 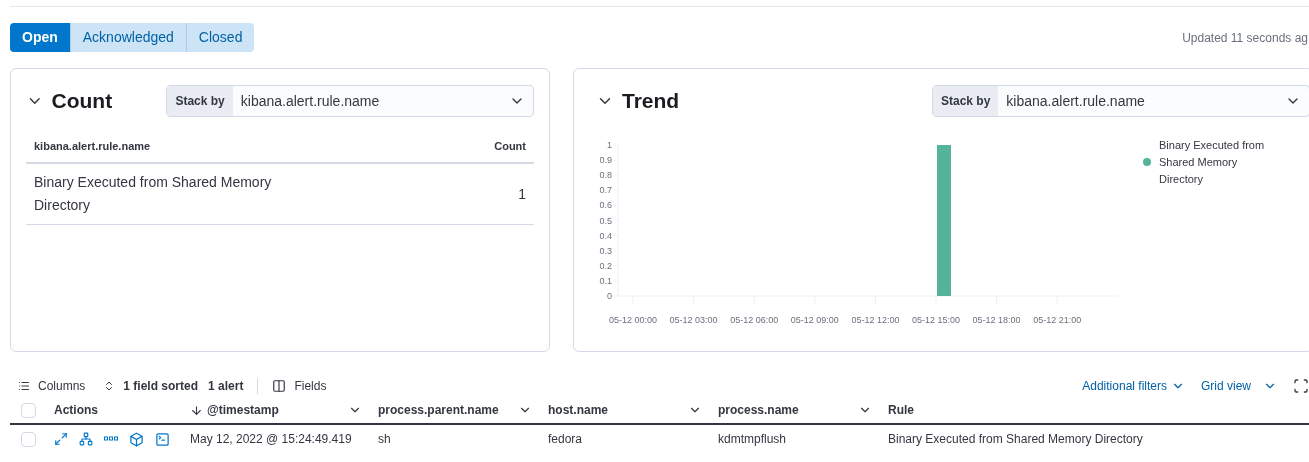 What do you see at coordinates (1219, 162) in the screenshot?
I see `legend-label: Binary Executed from Shared Memory Directory` at bounding box center [1219, 162].